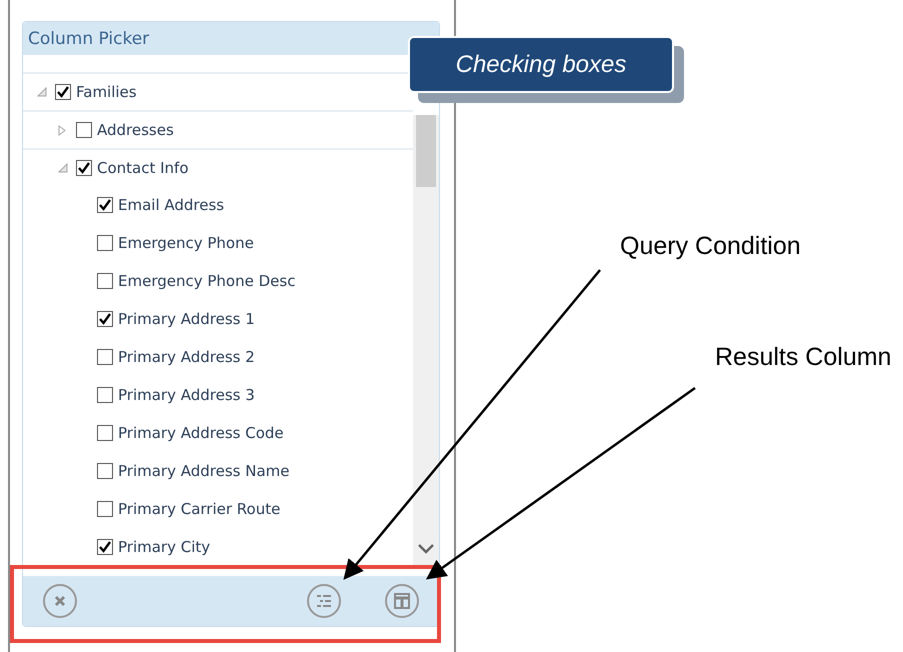  I want to click on results-column-button, so click(402, 601).